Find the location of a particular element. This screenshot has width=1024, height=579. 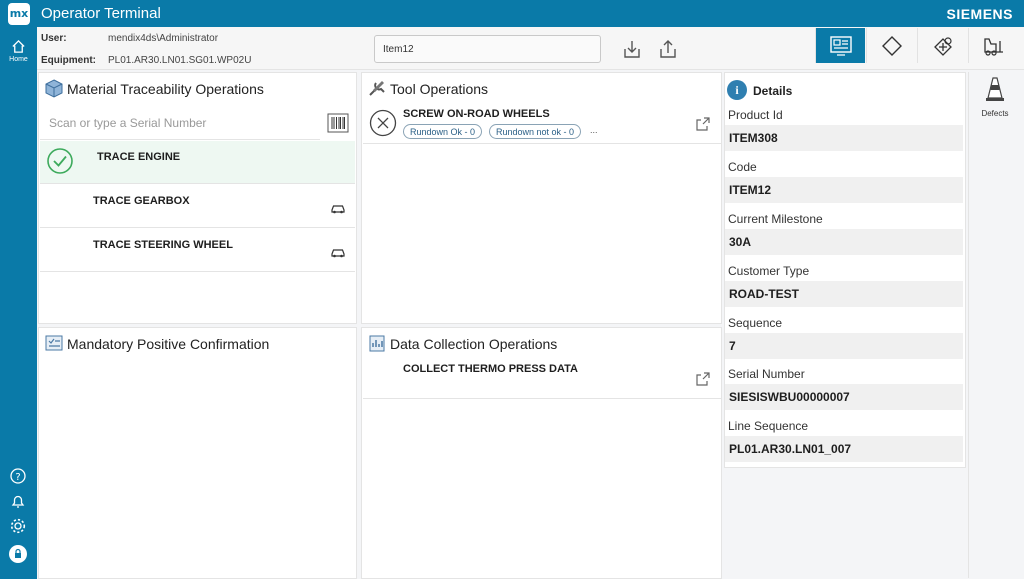

trace-steering-wheel-item: TRACE STEERING WHEEL is located at coordinates (197, 250).